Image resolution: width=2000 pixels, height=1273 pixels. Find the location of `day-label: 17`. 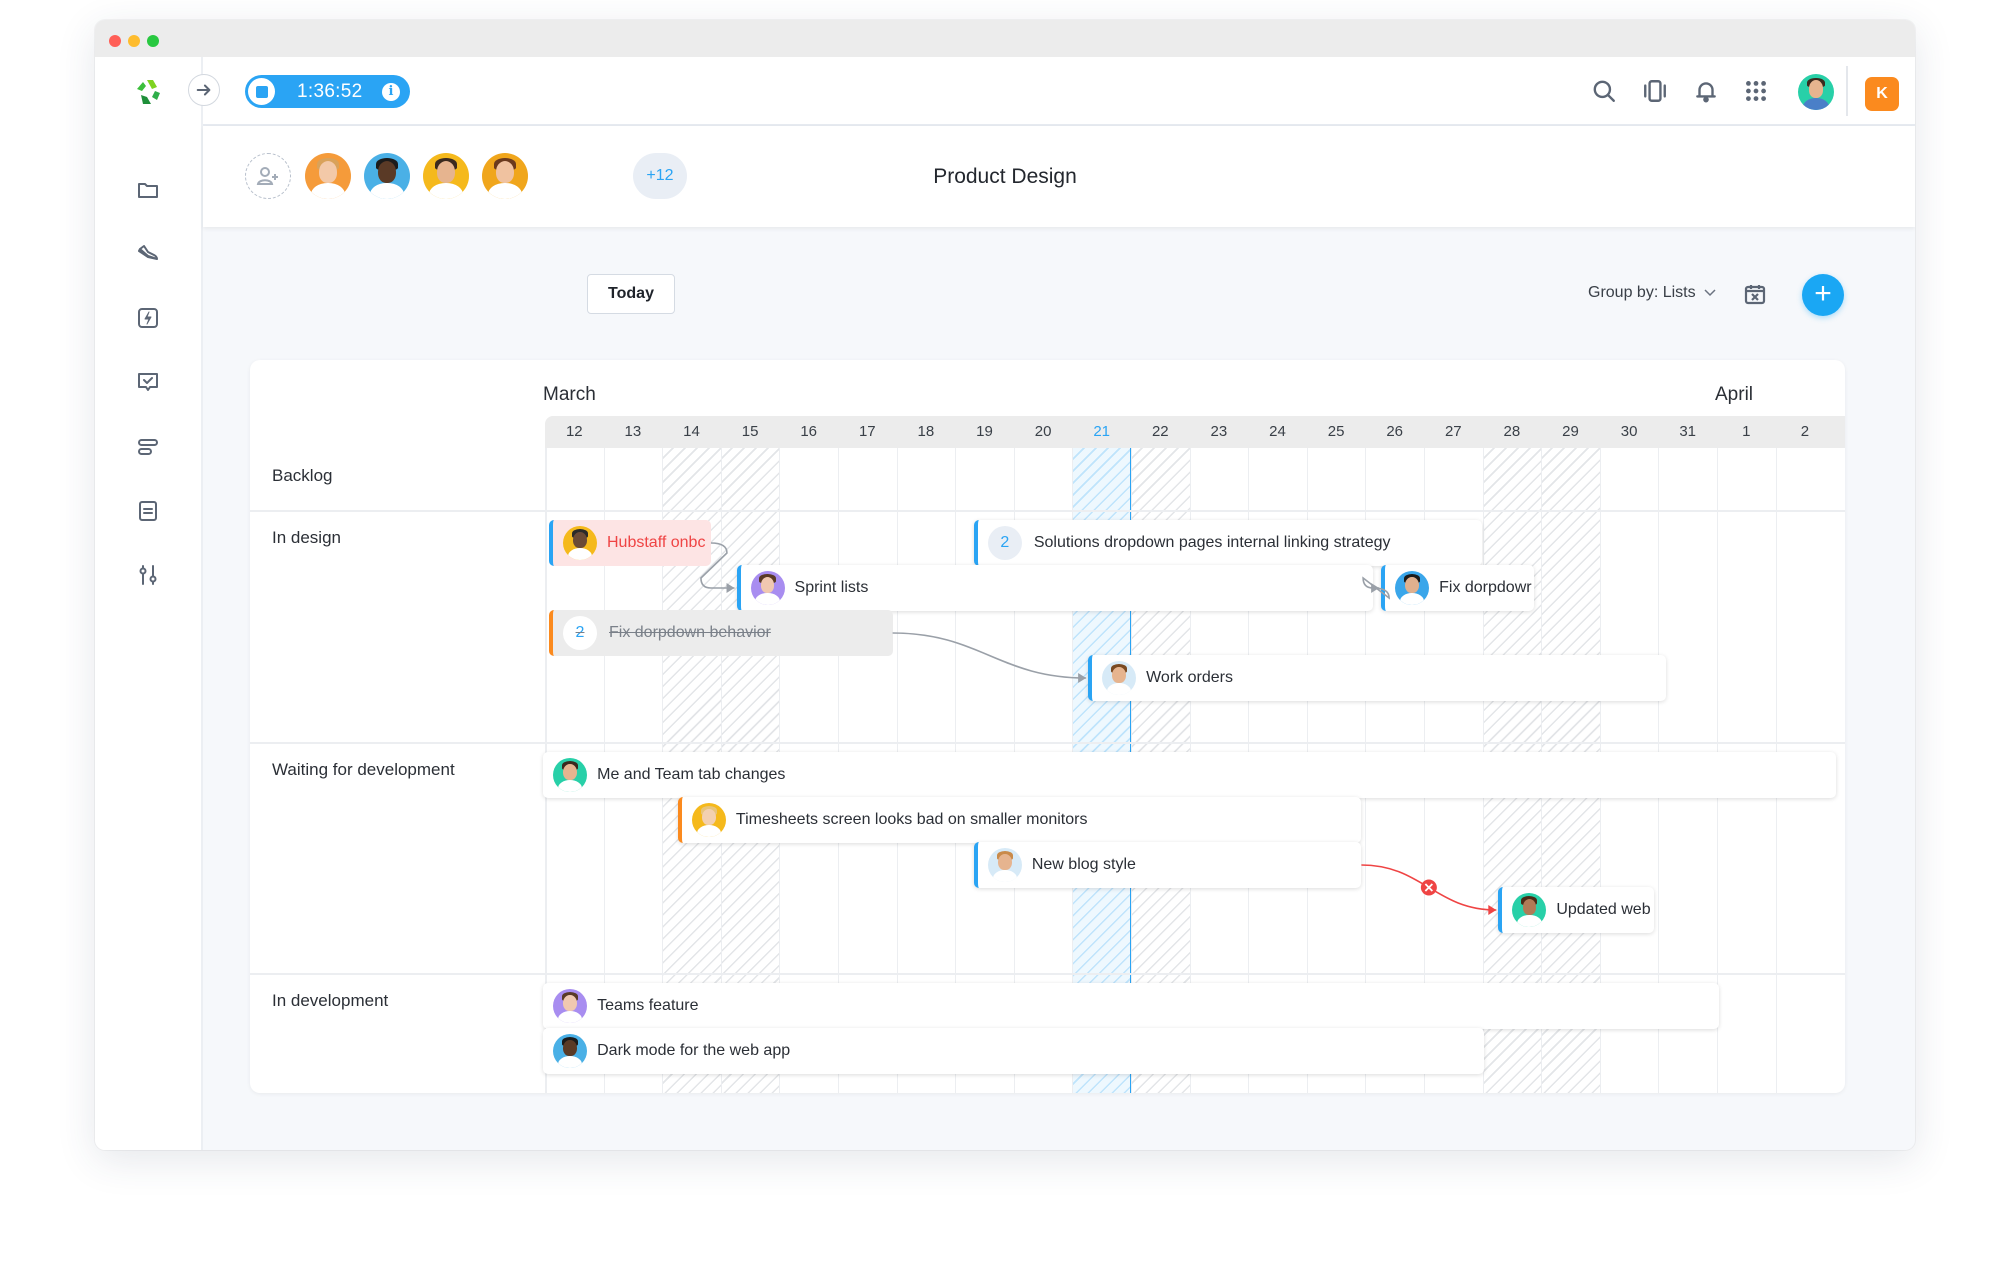

day-label: 17 is located at coordinates (867, 431).